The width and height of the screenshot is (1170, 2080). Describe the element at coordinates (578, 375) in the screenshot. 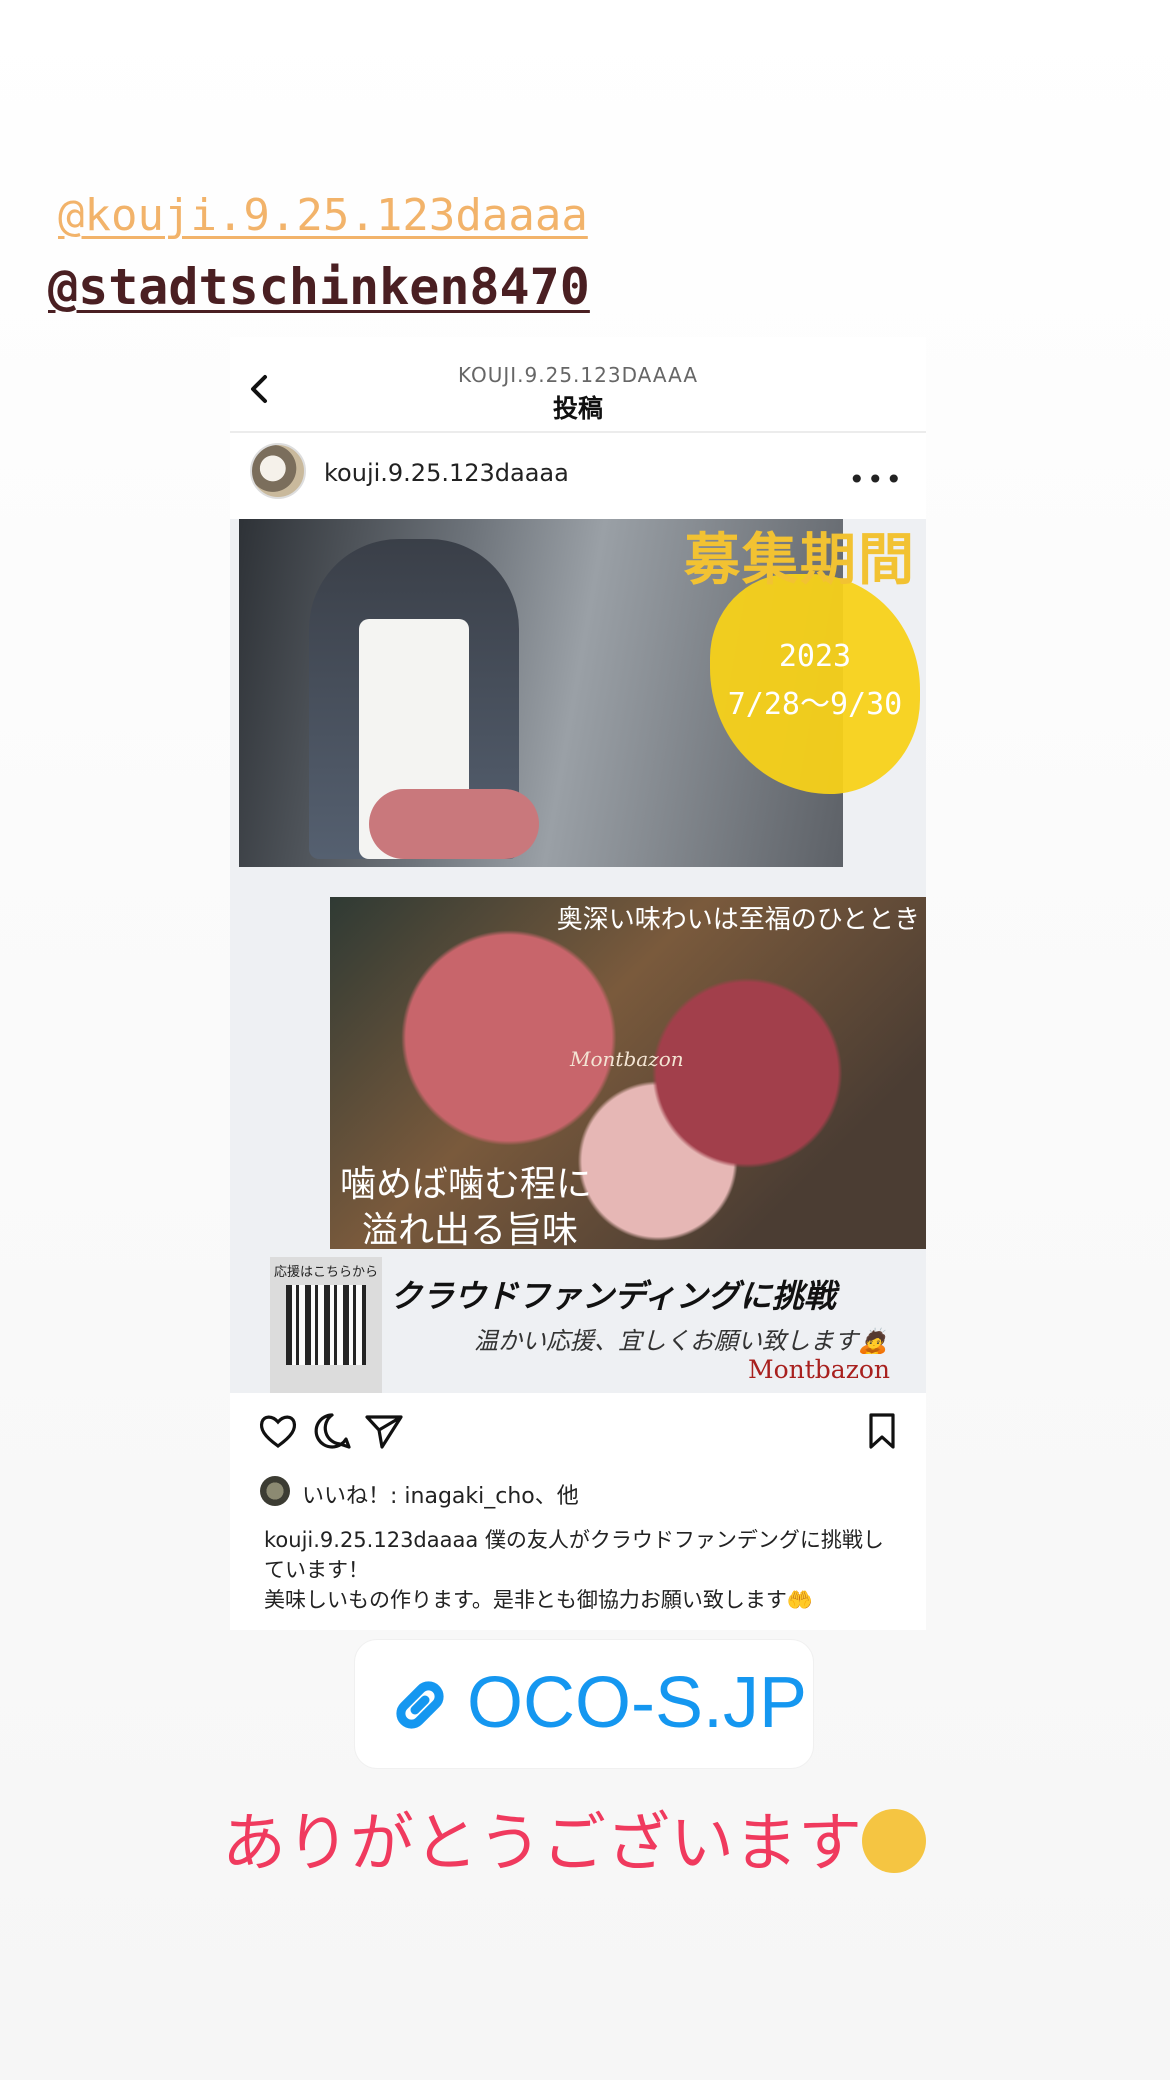

I see `topbar-username: KOUJI.9.25.123DAAAA` at that location.